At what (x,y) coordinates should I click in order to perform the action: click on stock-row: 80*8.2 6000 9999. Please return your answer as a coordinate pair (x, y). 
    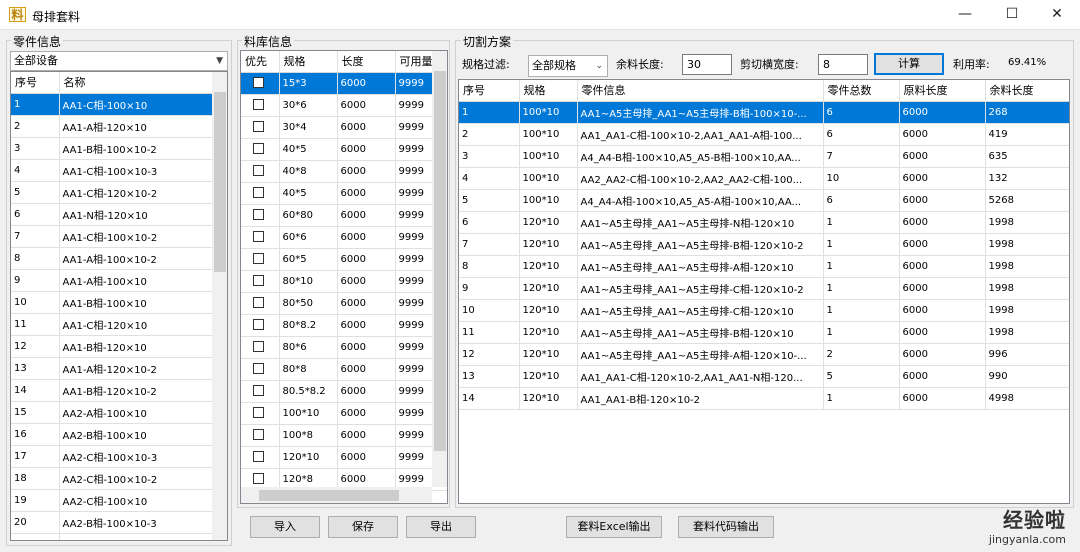
    Looking at the image, I should click on (344, 325).